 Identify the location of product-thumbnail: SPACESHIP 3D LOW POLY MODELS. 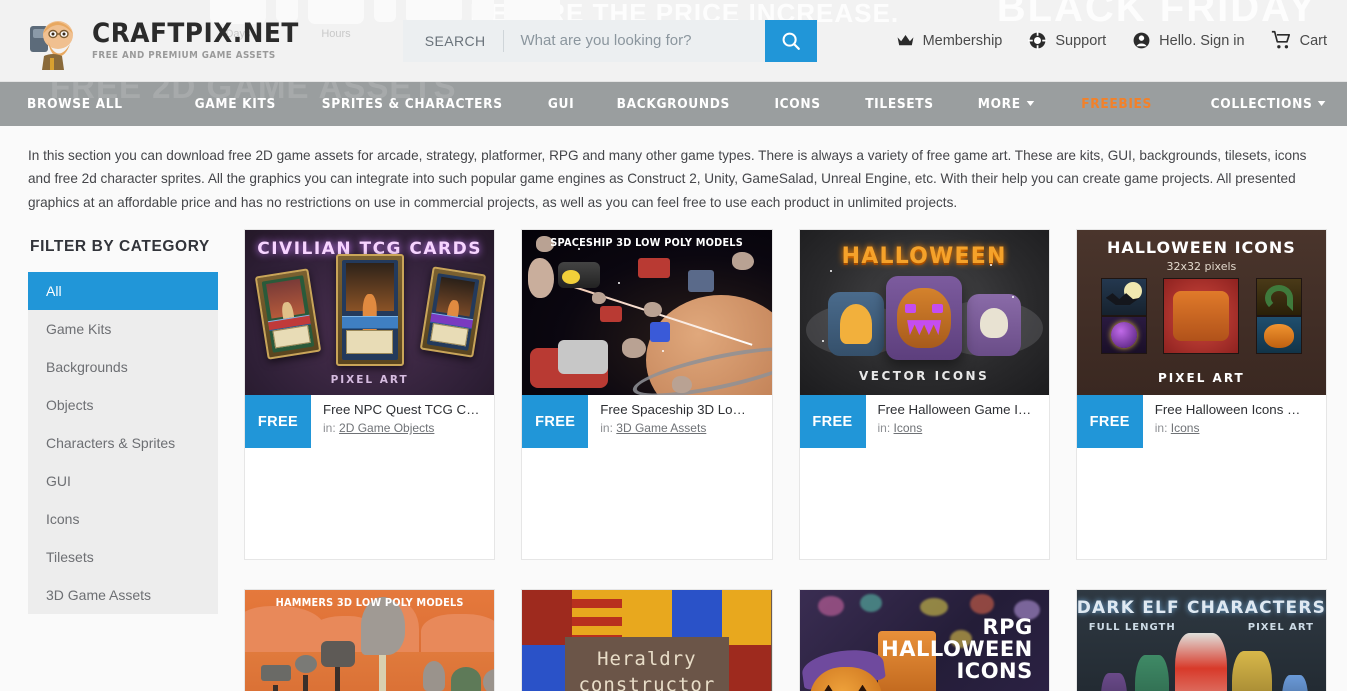
(647, 313).